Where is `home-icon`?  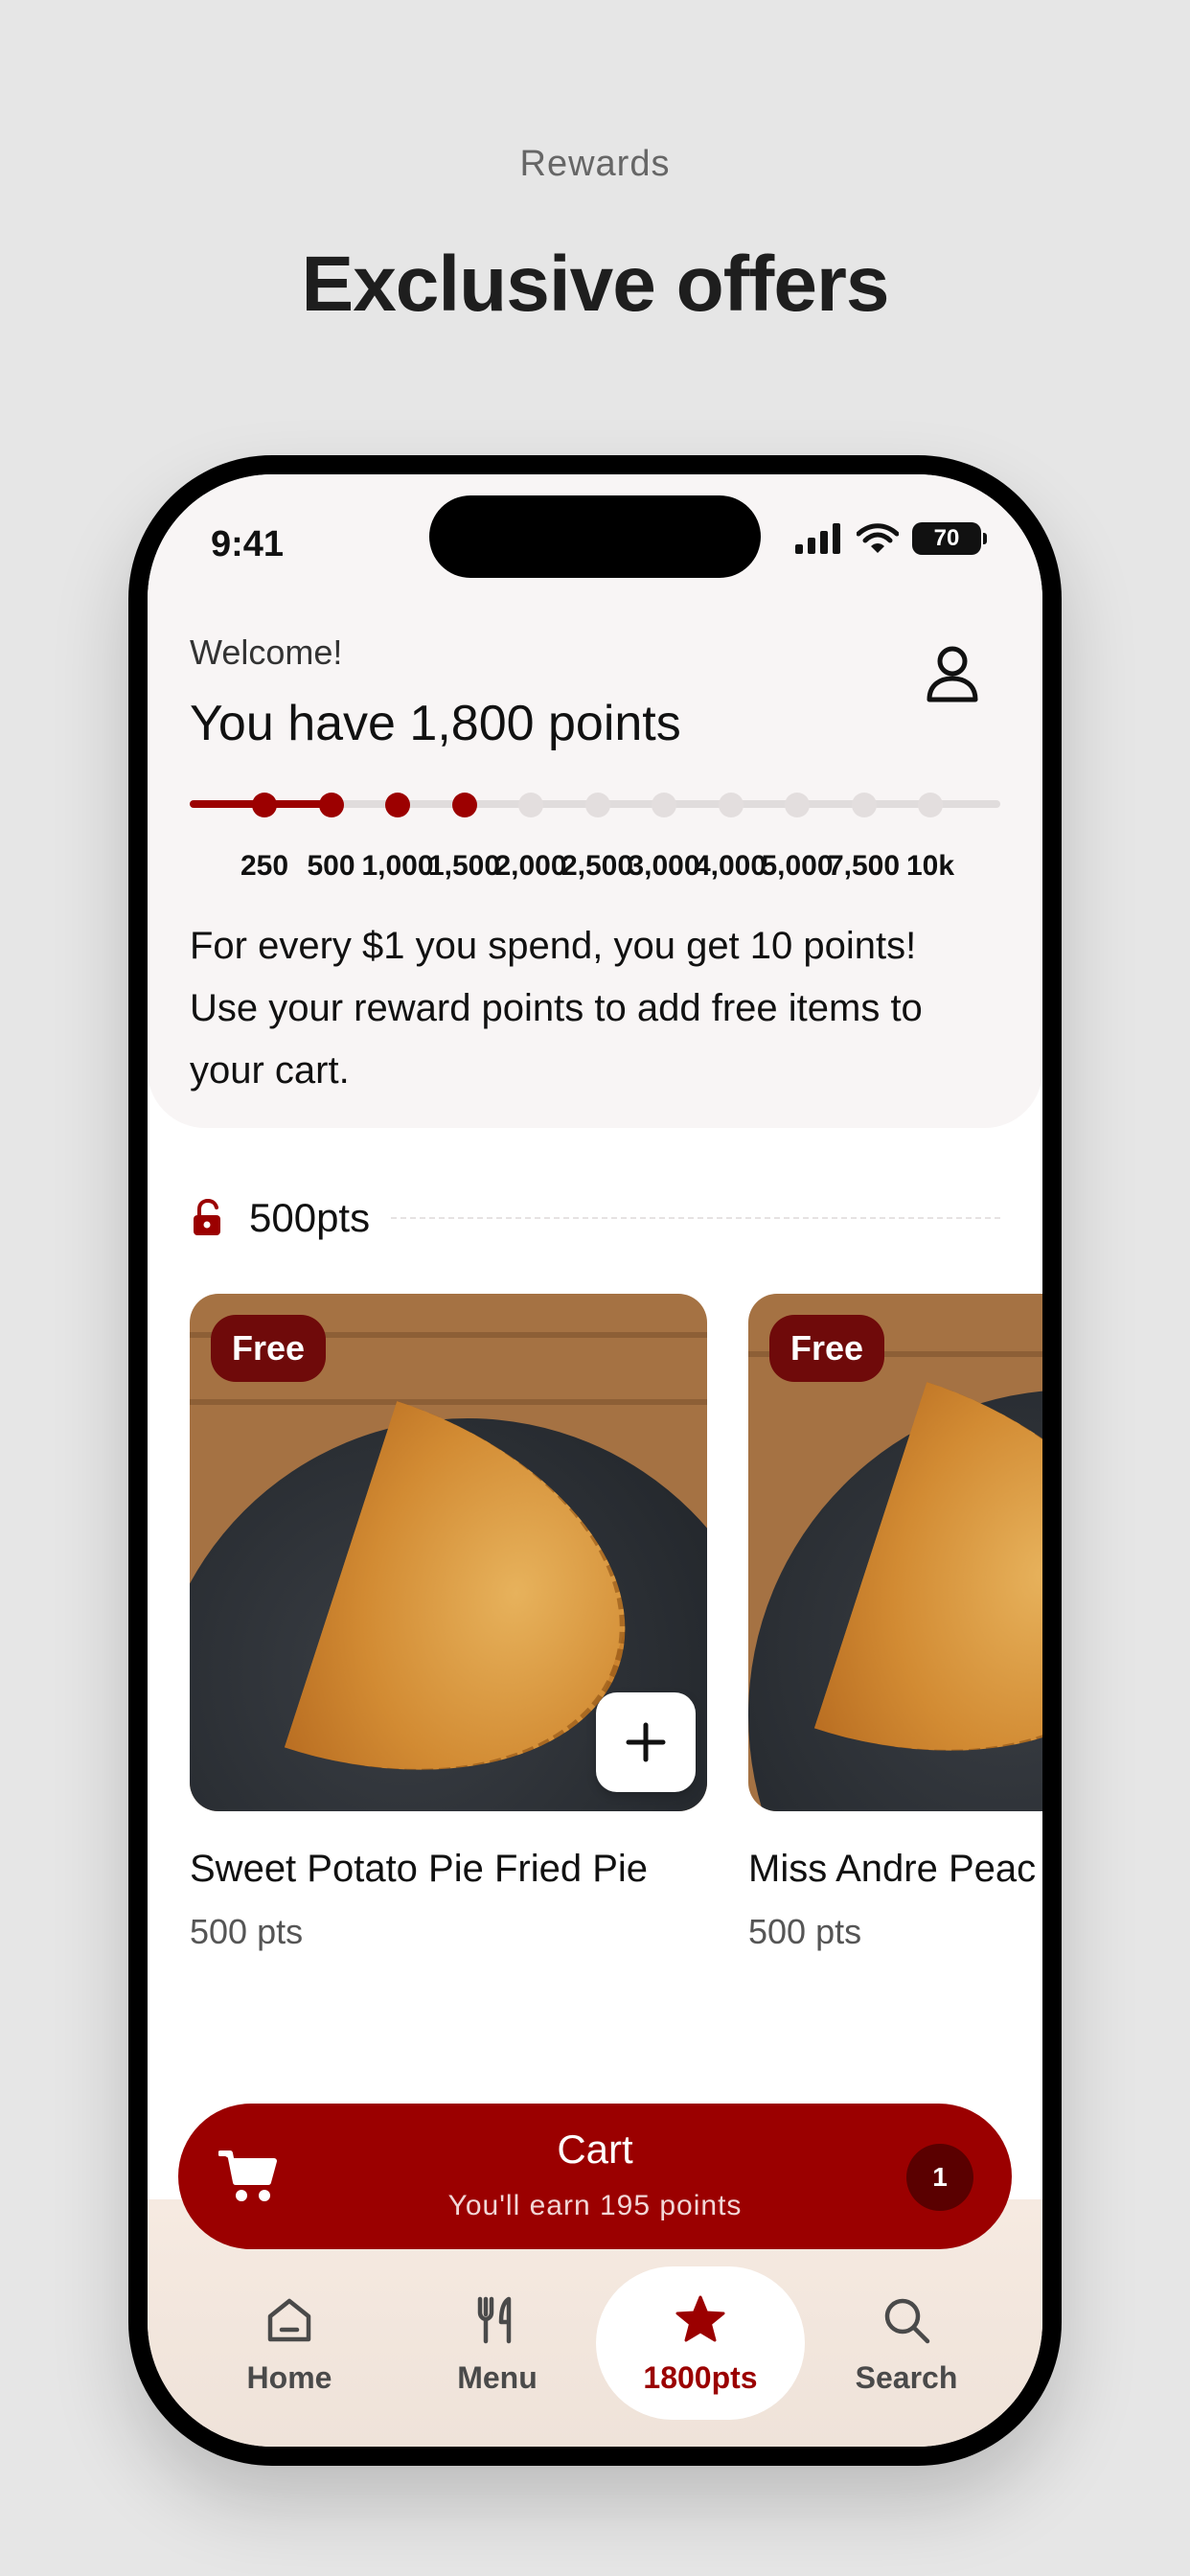 home-icon is located at coordinates (289, 2320).